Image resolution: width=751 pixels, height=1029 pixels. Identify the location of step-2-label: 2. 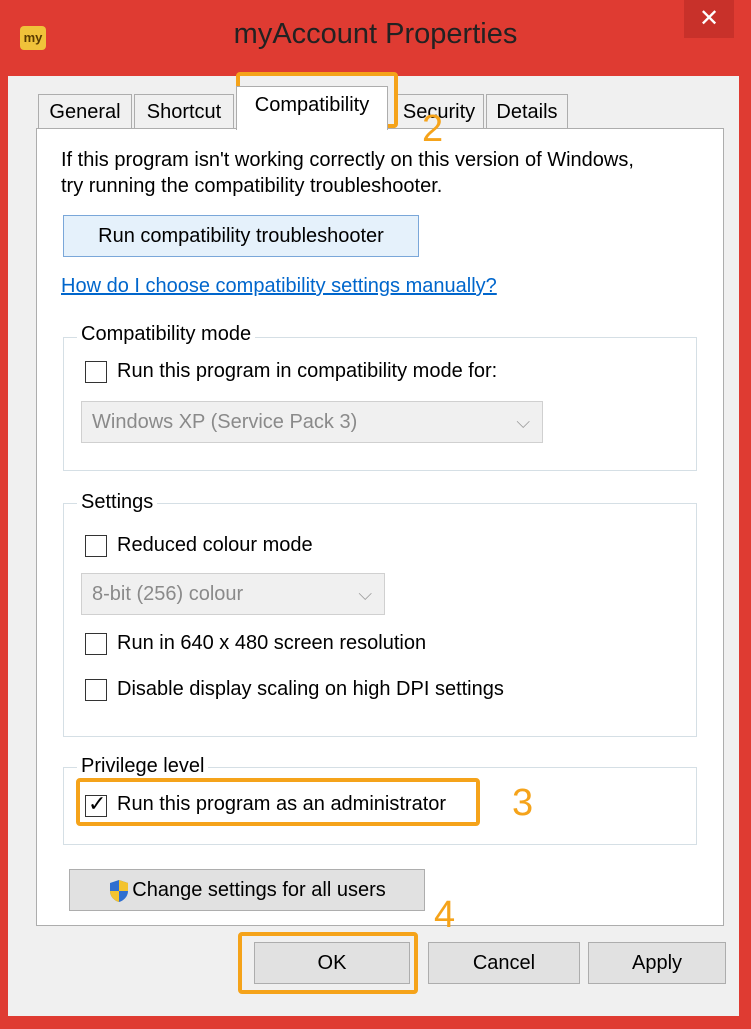
(433, 129).